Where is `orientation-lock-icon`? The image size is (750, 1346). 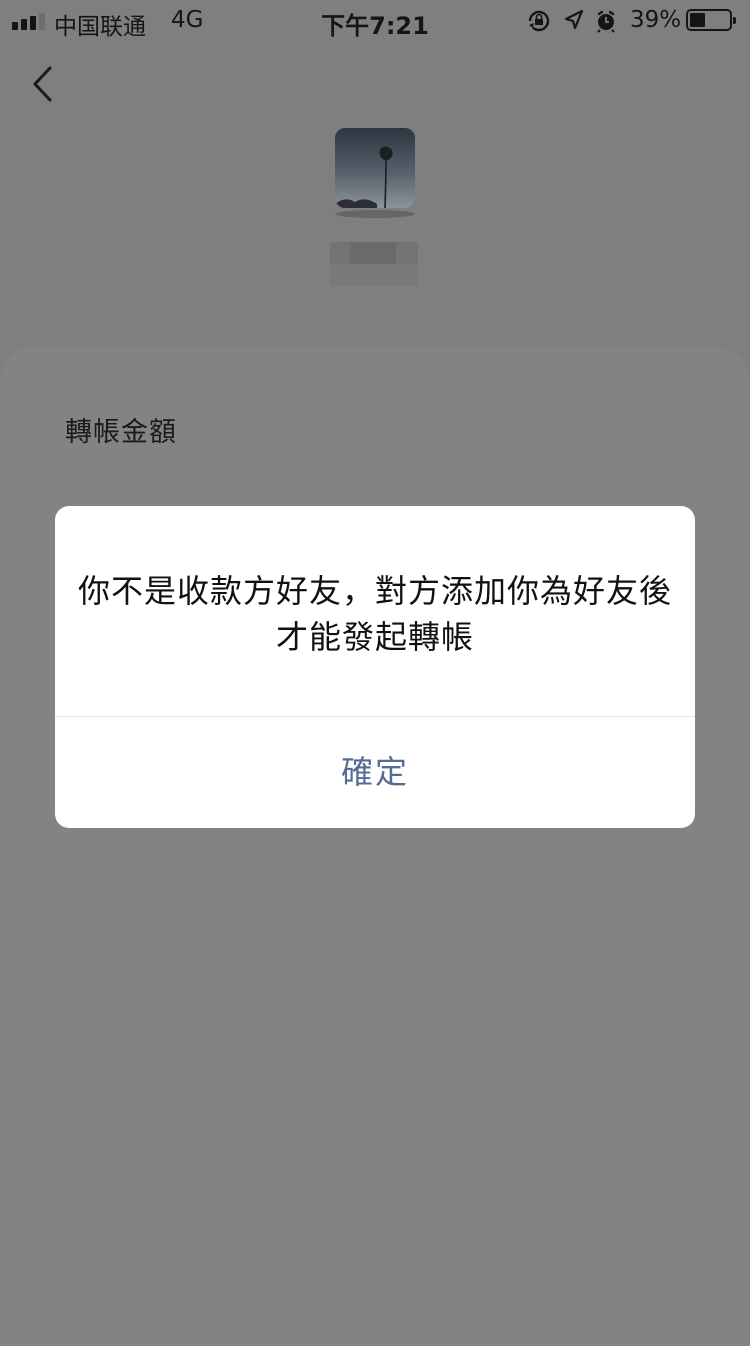
orientation-lock-icon is located at coordinates (539, 21).